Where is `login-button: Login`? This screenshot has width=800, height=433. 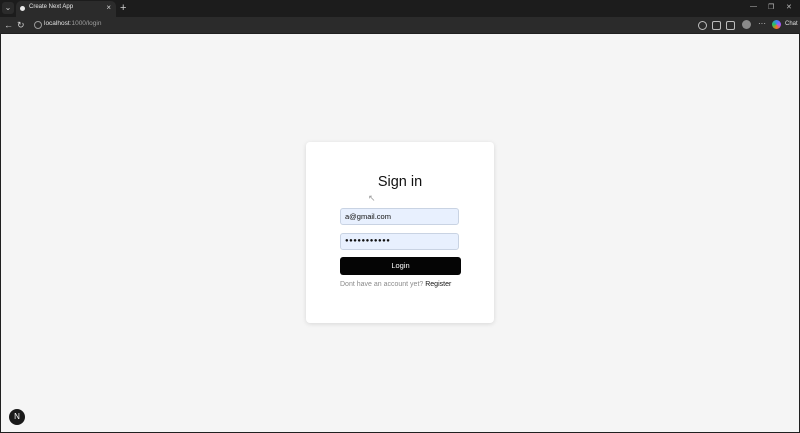 login-button: Login is located at coordinates (400, 266).